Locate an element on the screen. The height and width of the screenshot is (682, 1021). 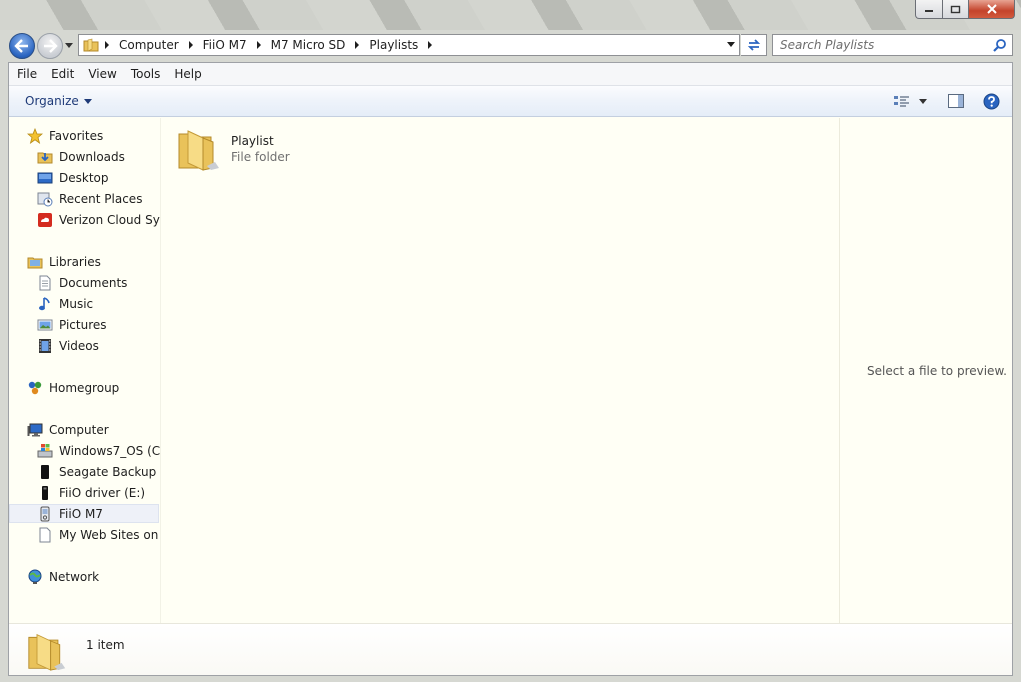
change-view-button is located at coordinates (911, 102).